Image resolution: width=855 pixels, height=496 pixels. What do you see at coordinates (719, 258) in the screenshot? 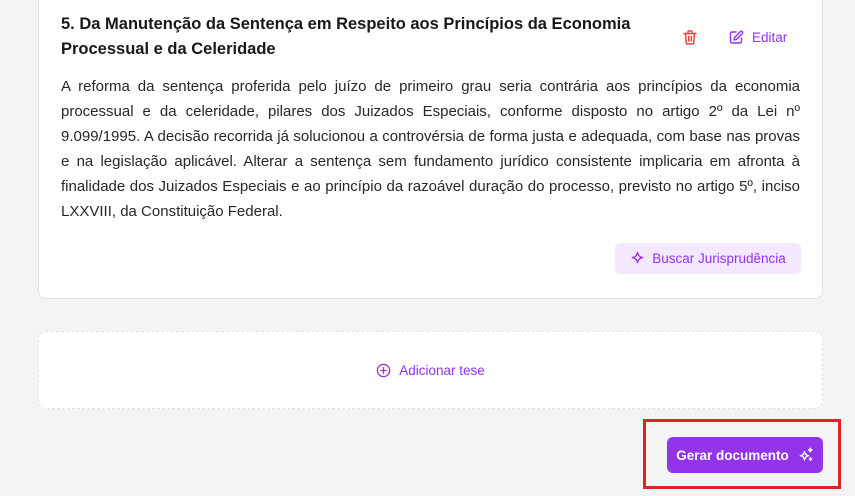
I see `search-jurisprudence-label: Buscar Jurisprudência` at bounding box center [719, 258].